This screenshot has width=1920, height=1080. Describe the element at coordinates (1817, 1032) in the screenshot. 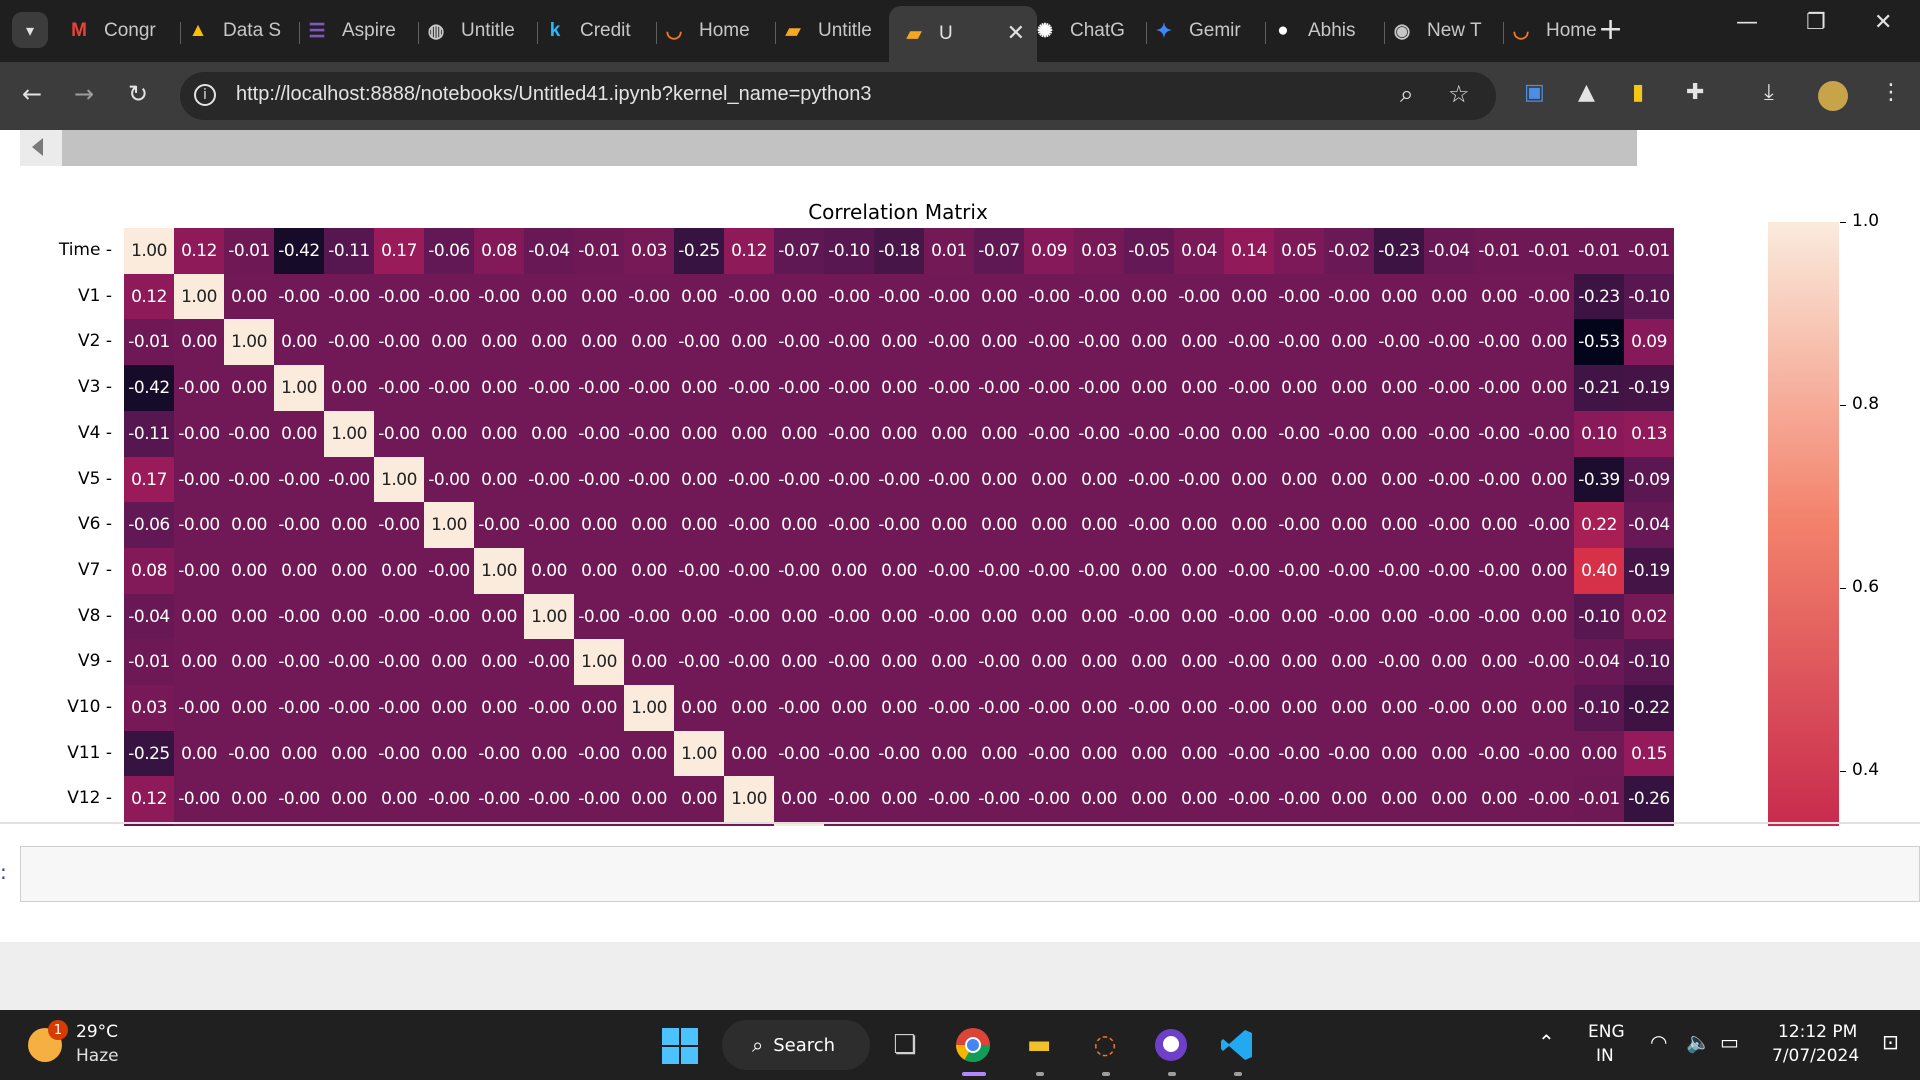

I see `clock-time: 12:12 PM` at that location.